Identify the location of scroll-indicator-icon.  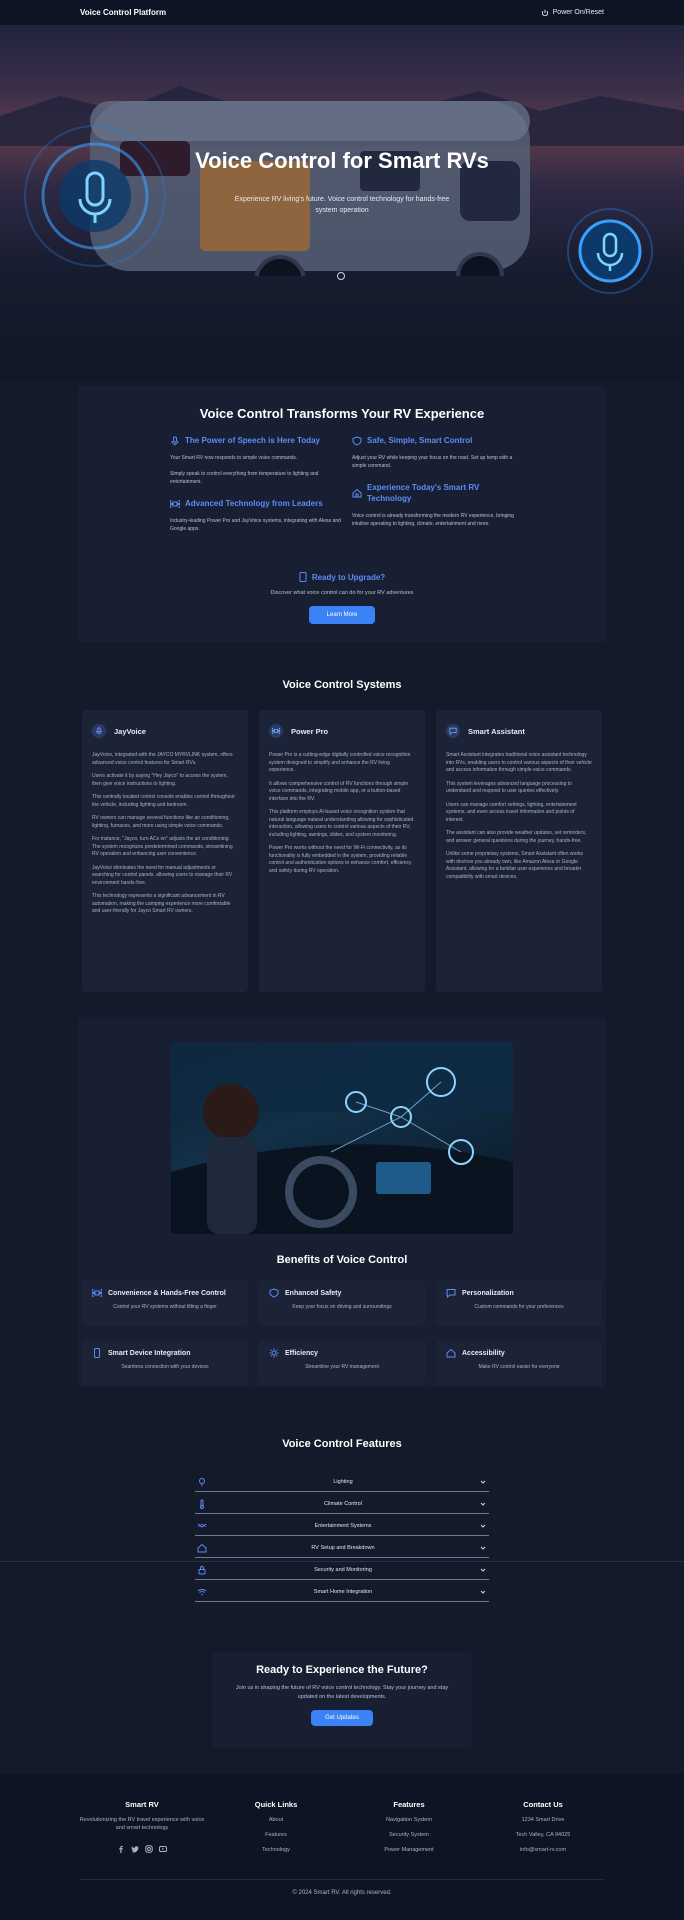
(341, 276).